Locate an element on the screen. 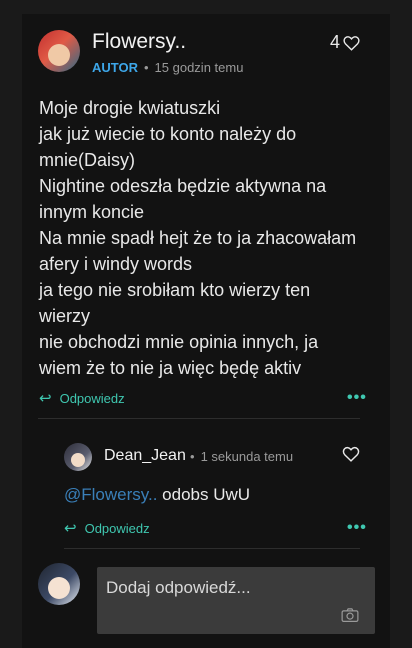 Image resolution: width=412 pixels, height=648 pixels. current-user-avatar is located at coordinates (59, 584).